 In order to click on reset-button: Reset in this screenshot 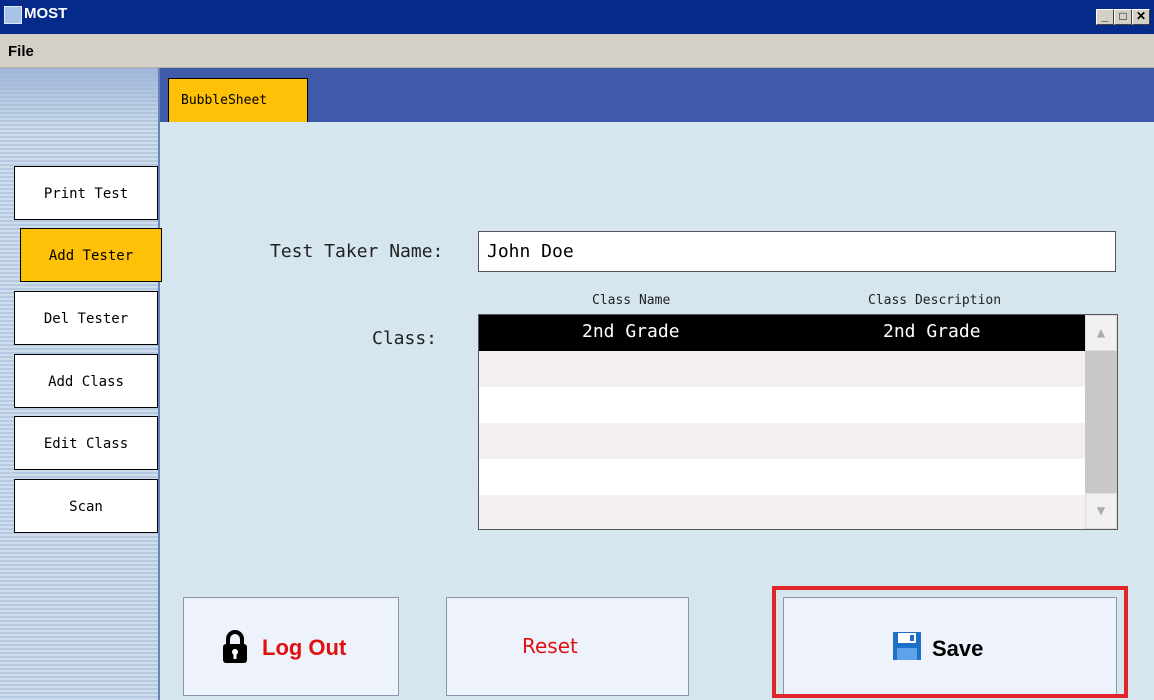, I will do `click(567, 646)`.